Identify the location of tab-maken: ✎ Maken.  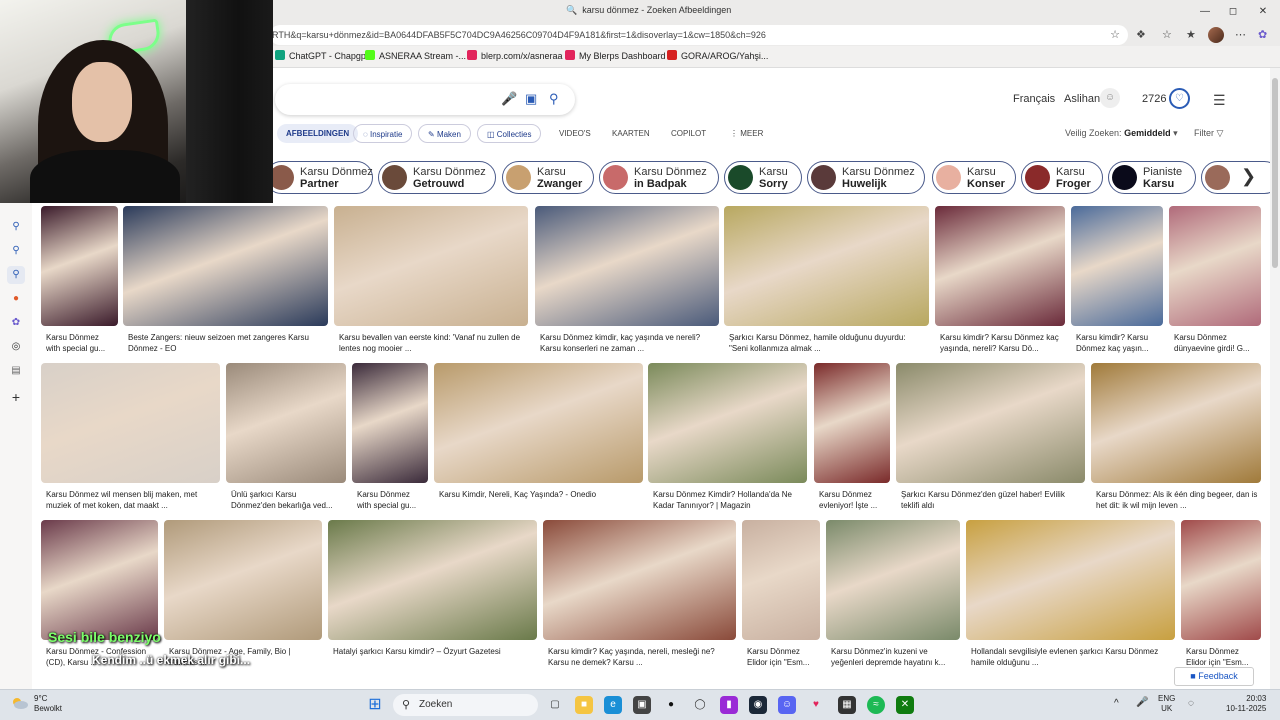
(444, 133).